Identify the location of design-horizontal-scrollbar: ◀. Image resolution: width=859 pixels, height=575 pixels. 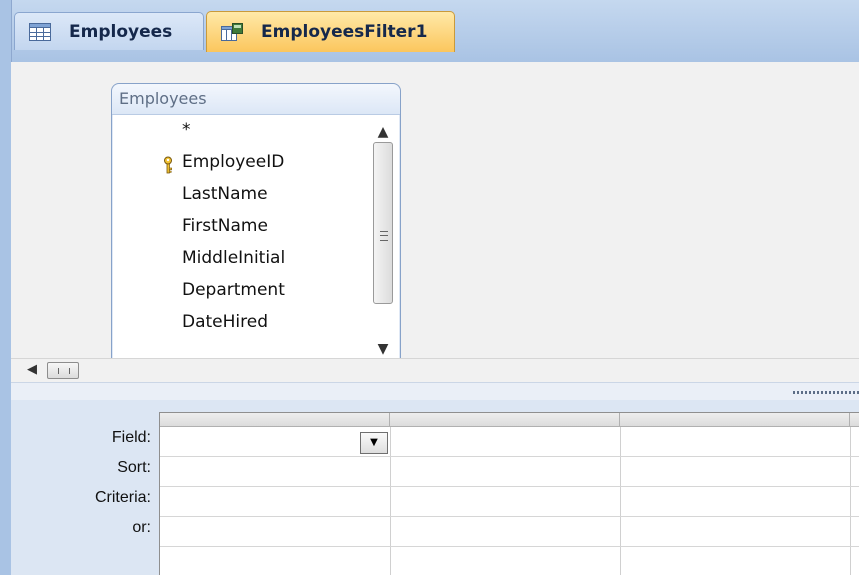
(435, 370).